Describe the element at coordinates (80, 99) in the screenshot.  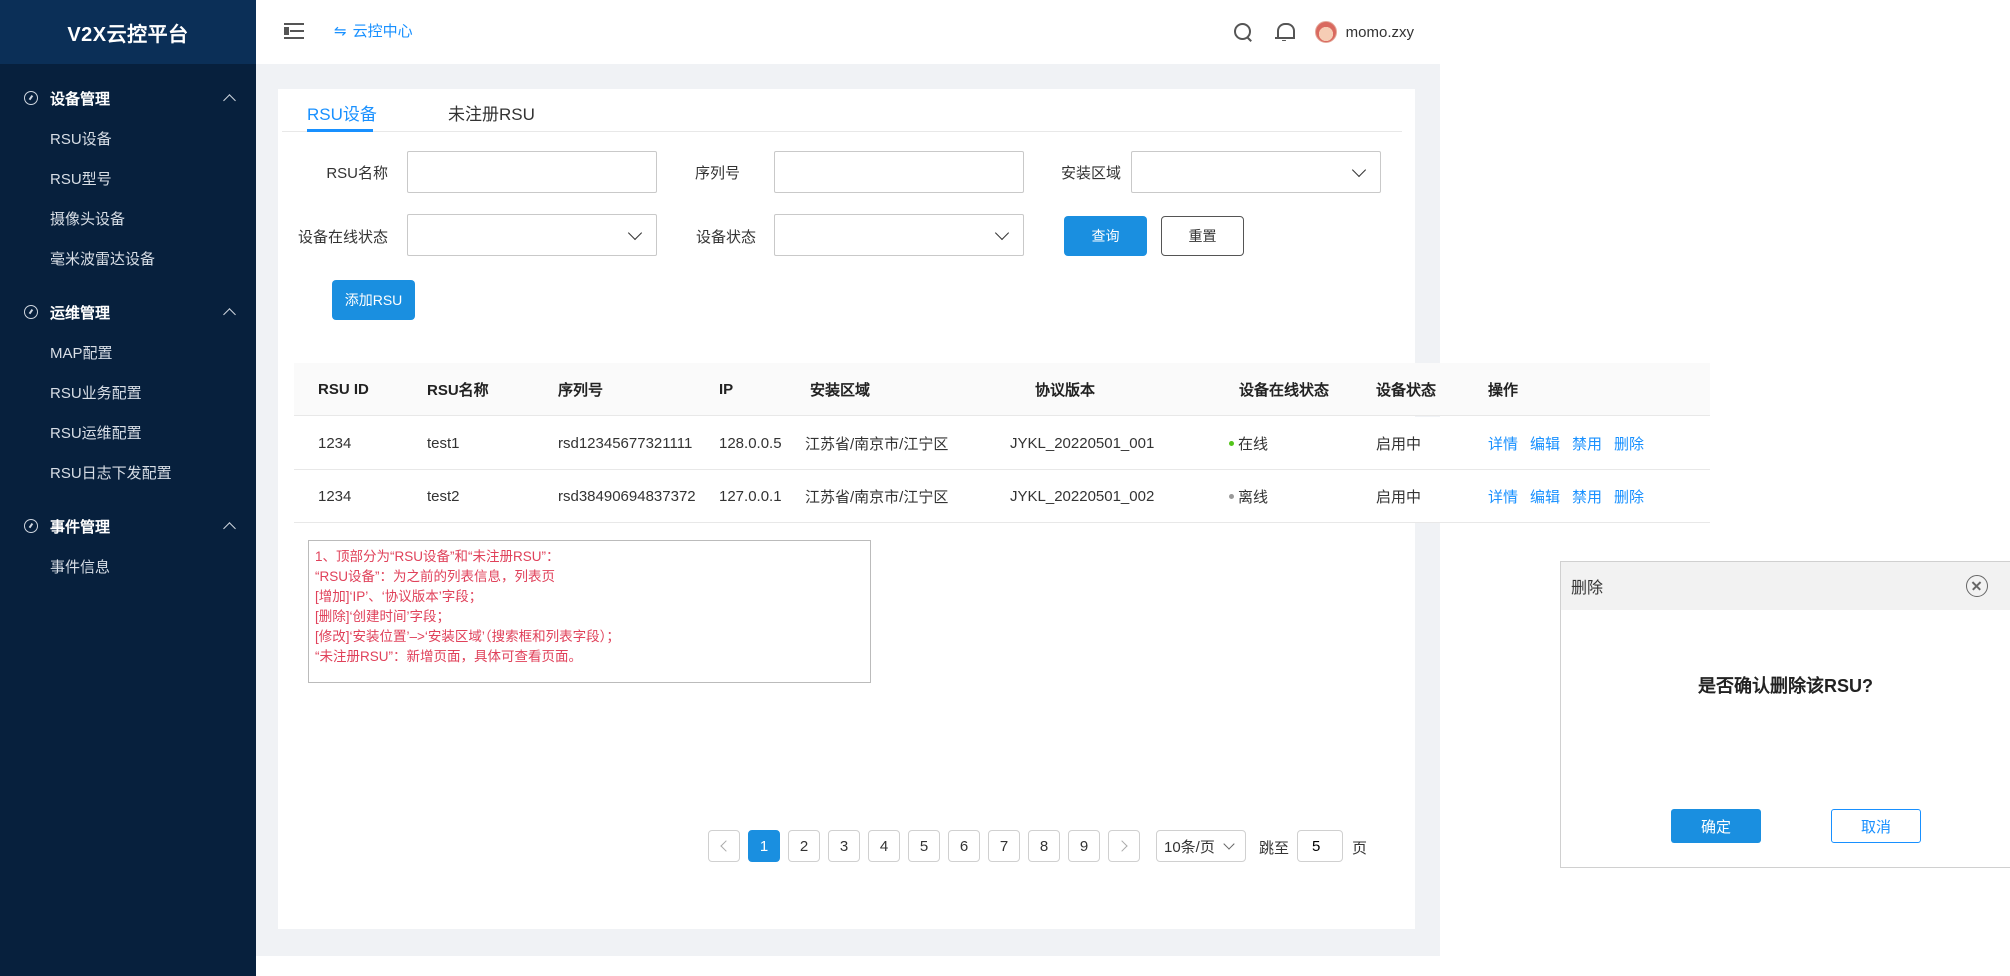
I see `sidebar-group-label: 设备管理` at that location.